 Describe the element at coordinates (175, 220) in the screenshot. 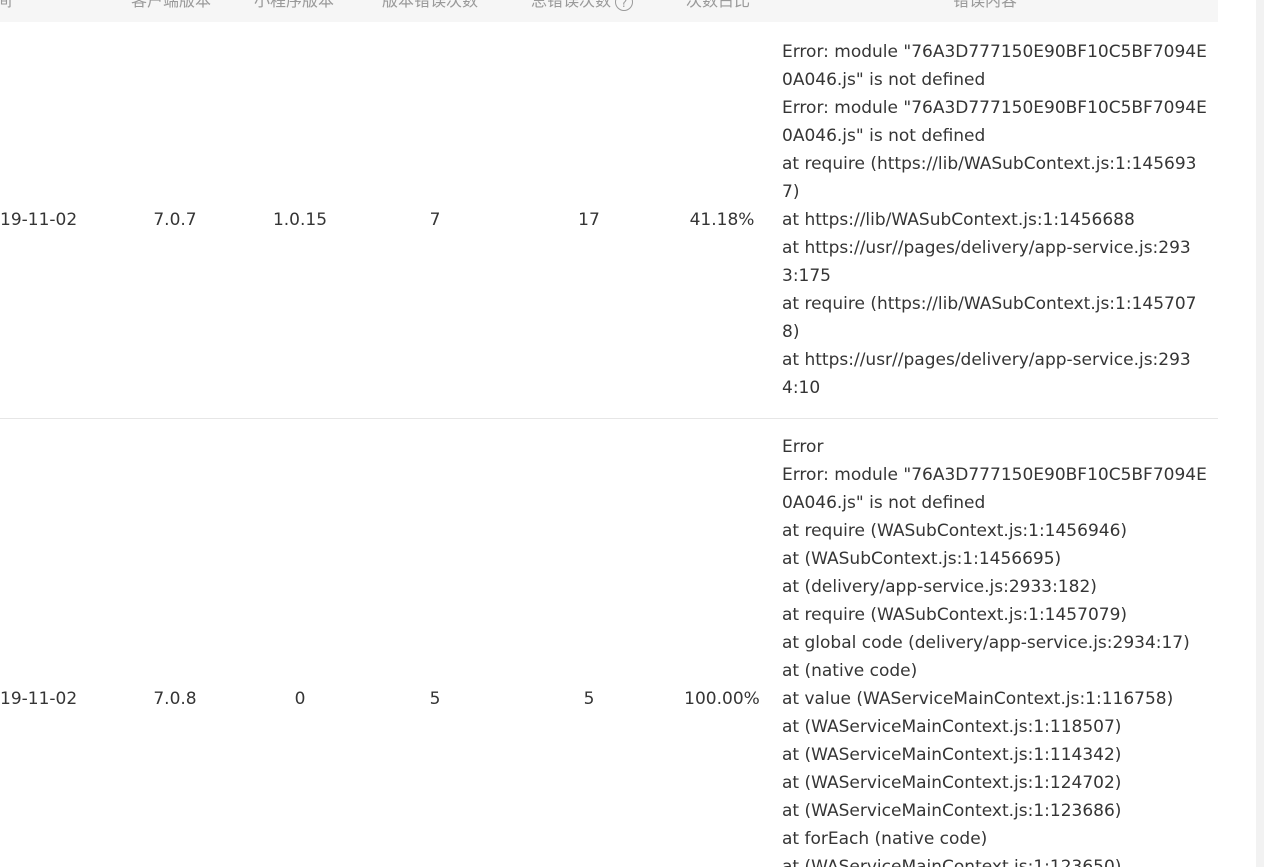

I see `cell-client-version: 7.0.7` at that location.